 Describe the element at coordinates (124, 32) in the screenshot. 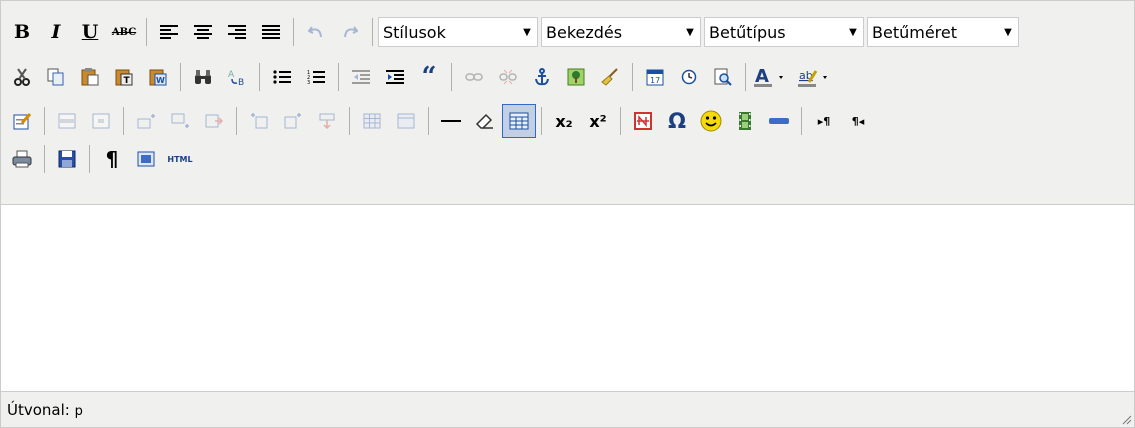

I see `strikethrough-button: ABC` at that location.